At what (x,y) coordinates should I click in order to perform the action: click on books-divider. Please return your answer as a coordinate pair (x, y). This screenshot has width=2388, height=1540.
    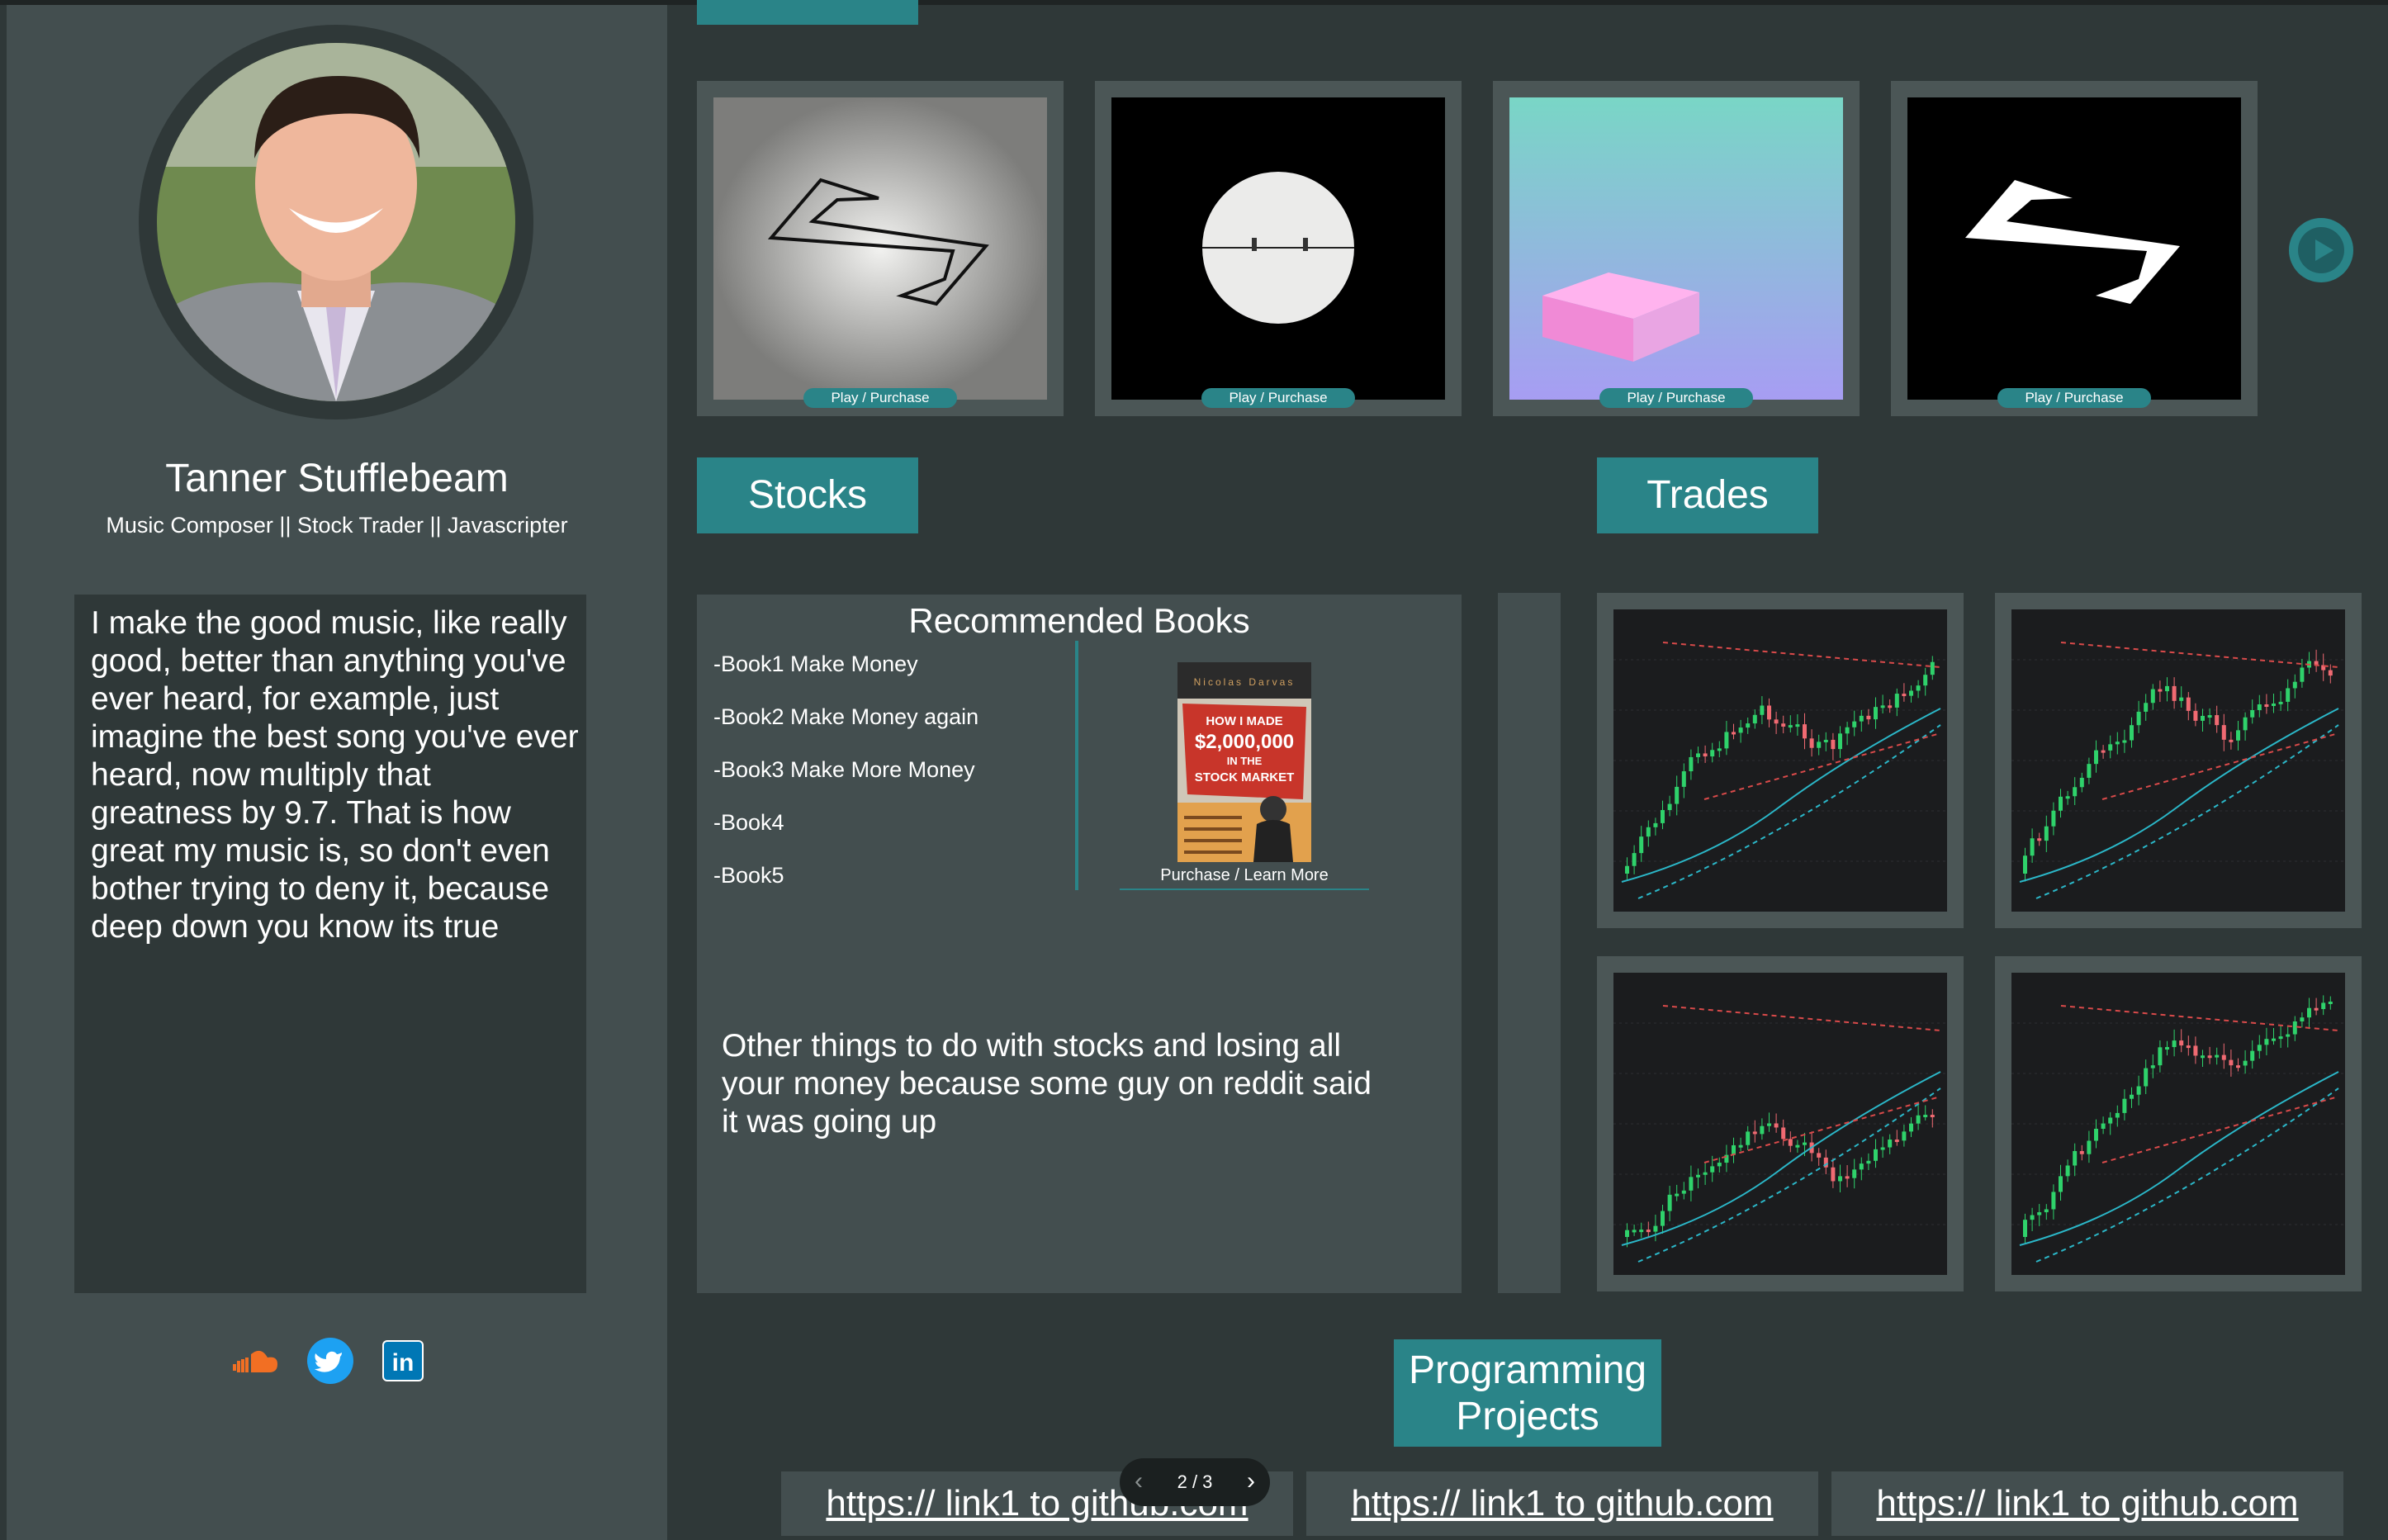
    Looking at the image, I should click on (1076, 766).